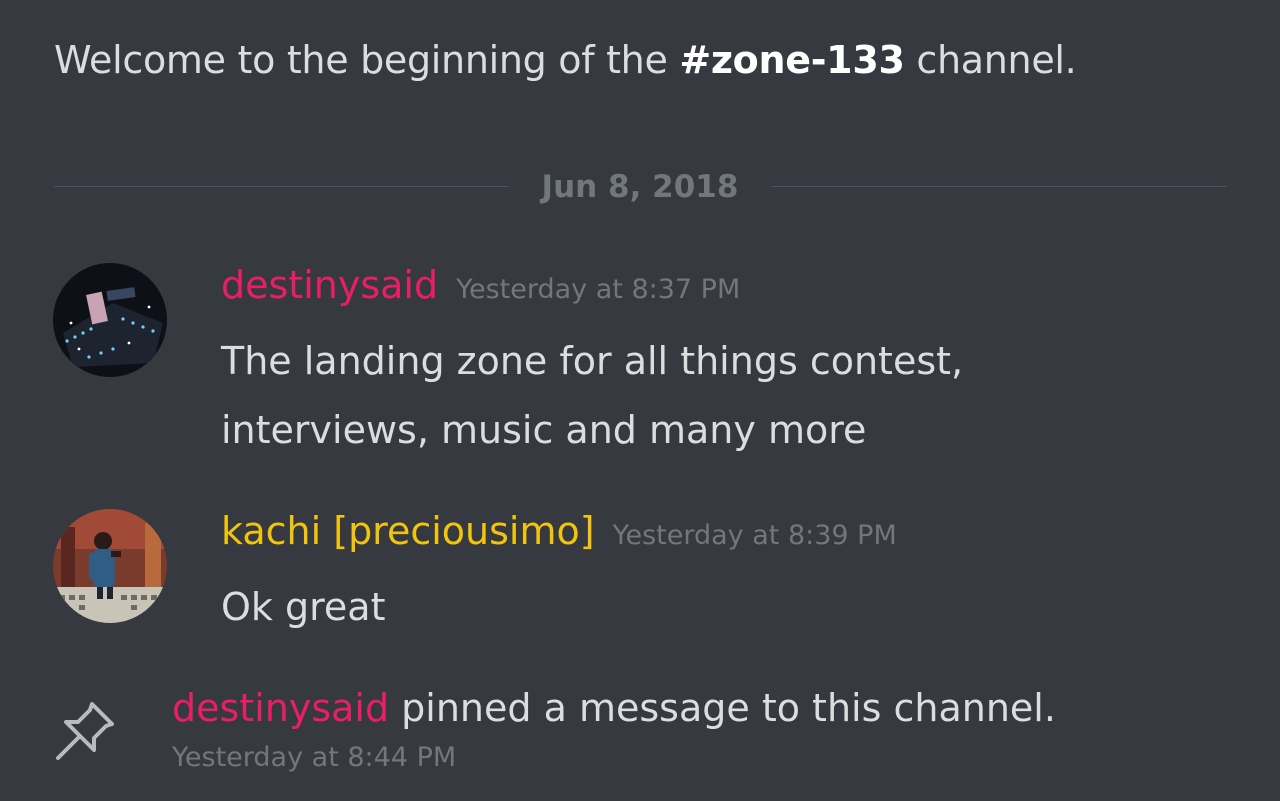 The width and height of the screenshot is (1280, 801). What do you see at coordinates (314, 757) in the screenshot?
I see `system-timestamp: Yesterday at 8:44 PM` at bounding box center [314, 757].